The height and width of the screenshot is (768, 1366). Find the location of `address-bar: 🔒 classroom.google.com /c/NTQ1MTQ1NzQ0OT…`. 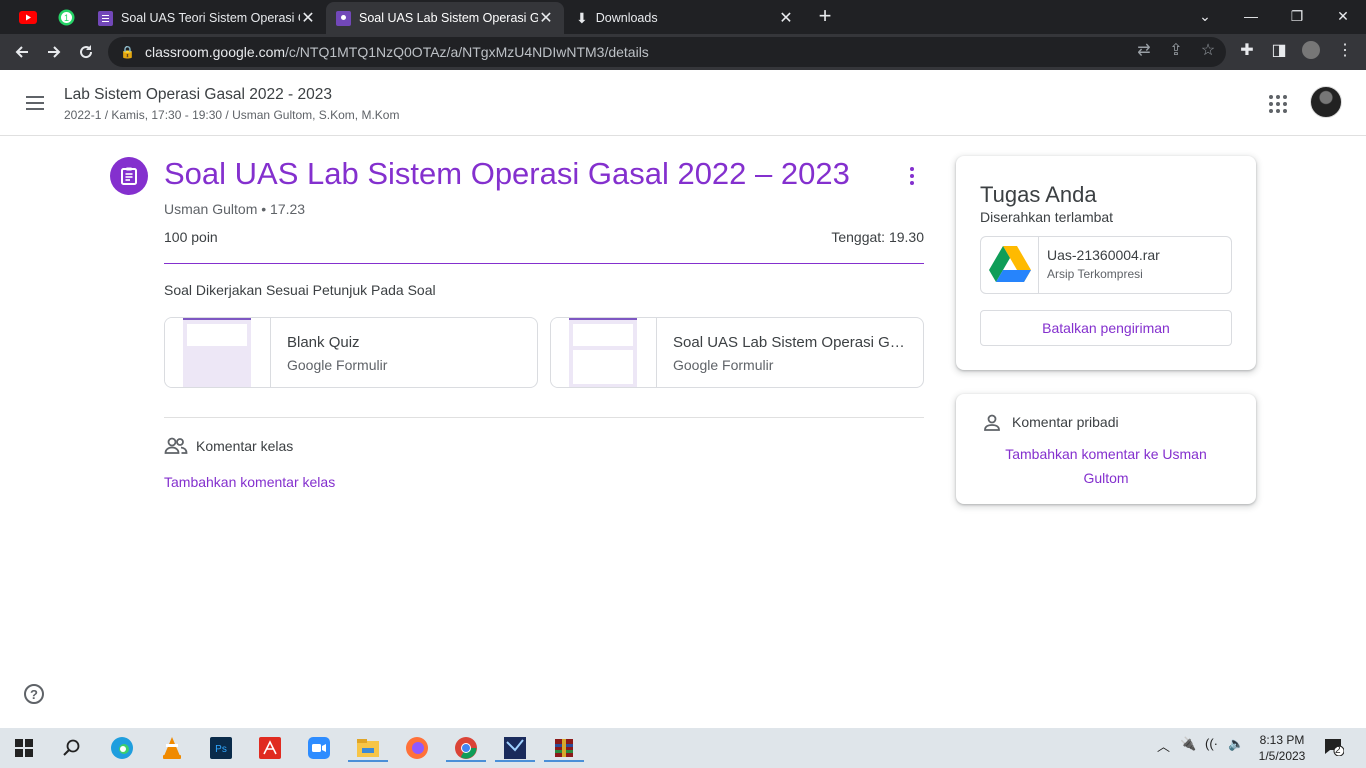

address-bar: 🔒 classroom.google.com /c/NTQ1MTQ1NzQ0OT… is located at coordinates (667, 52).